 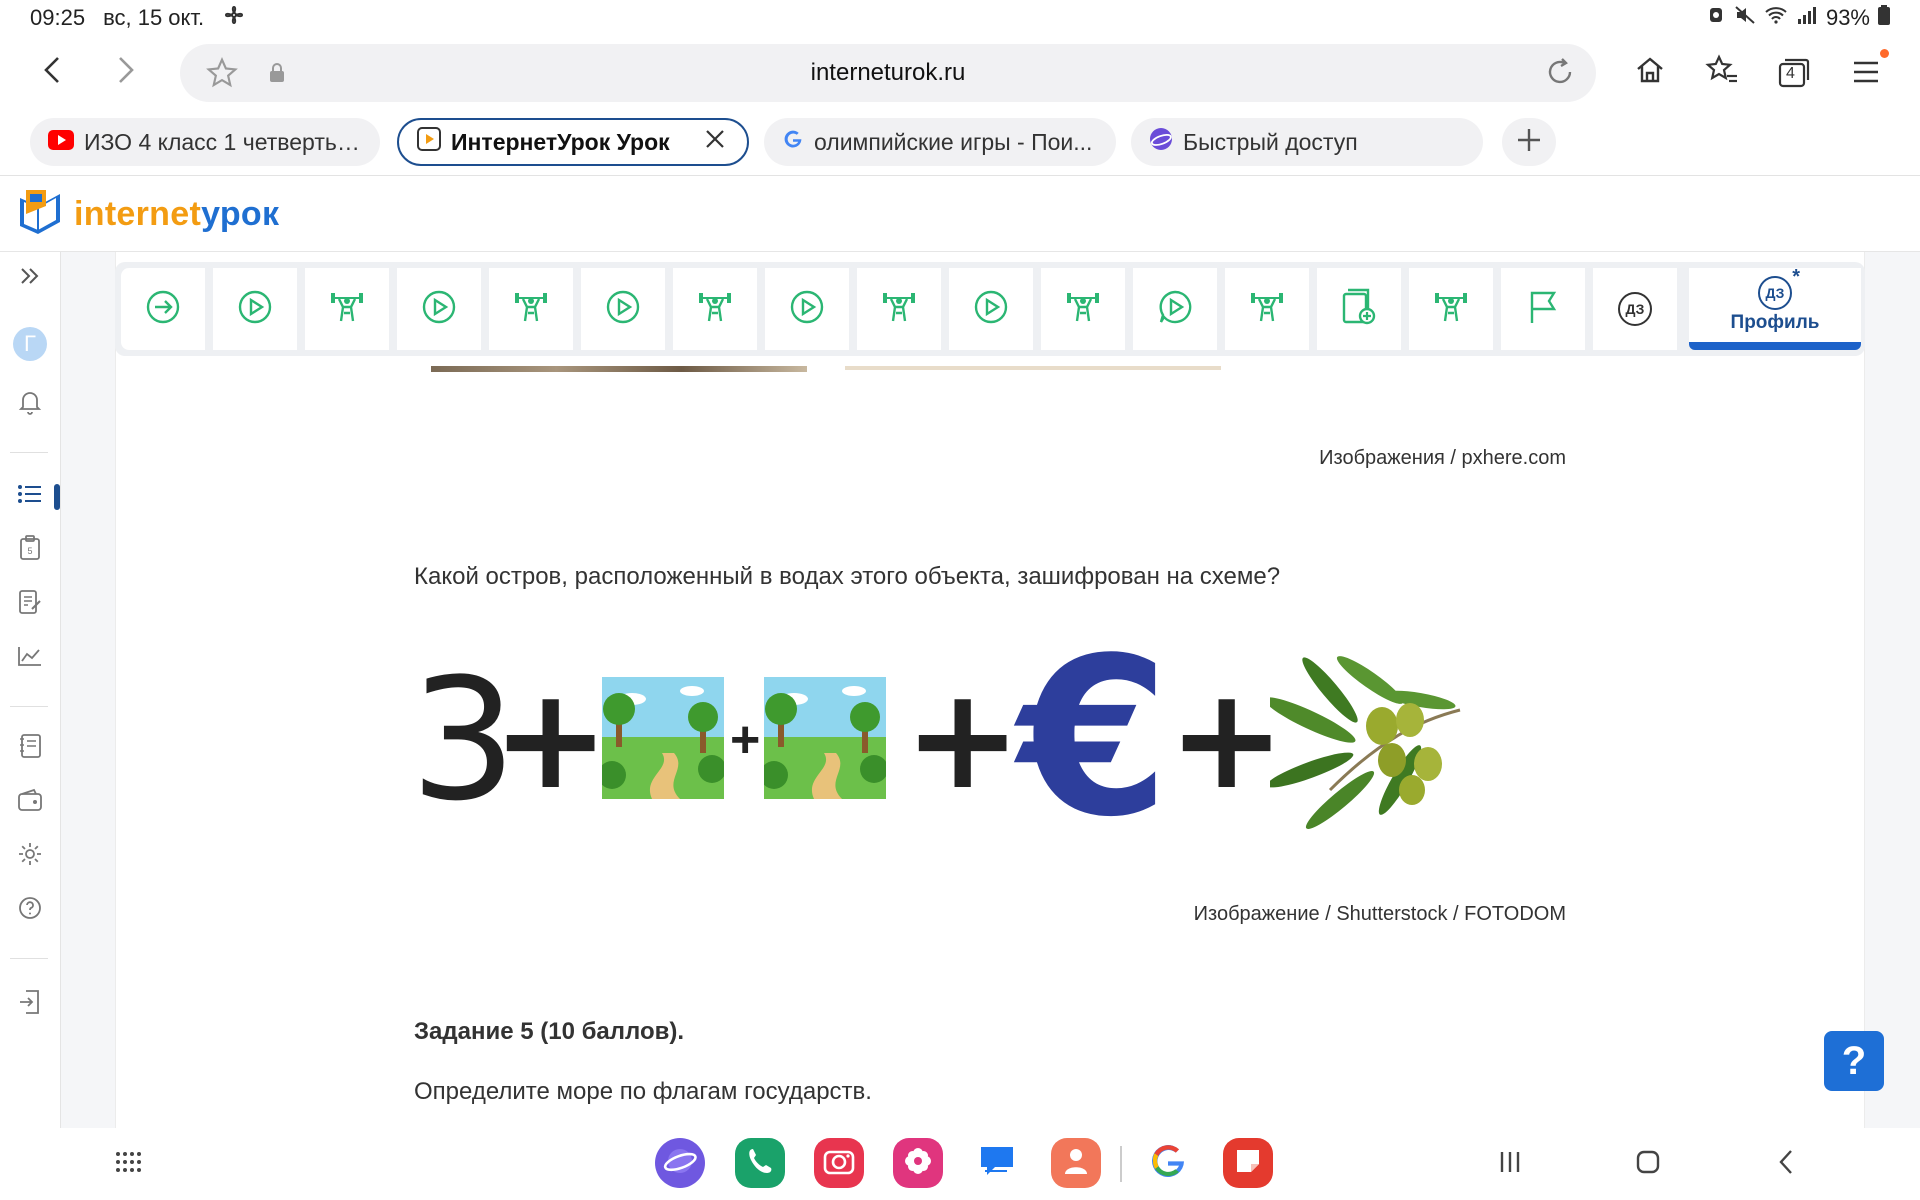 I want to click on wallet-icon, so click(x=30, y=802).